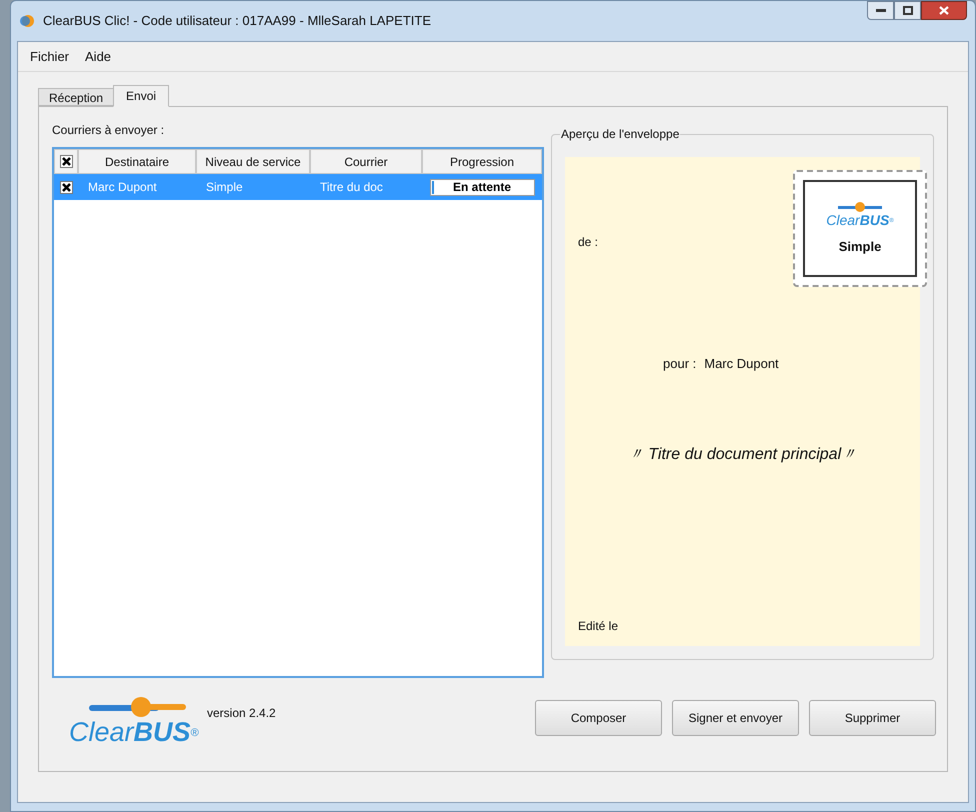  Describe the element at coordinates (122, 187) in the screenshot. I see `table-cell-text: Marc Dupont` at that location.